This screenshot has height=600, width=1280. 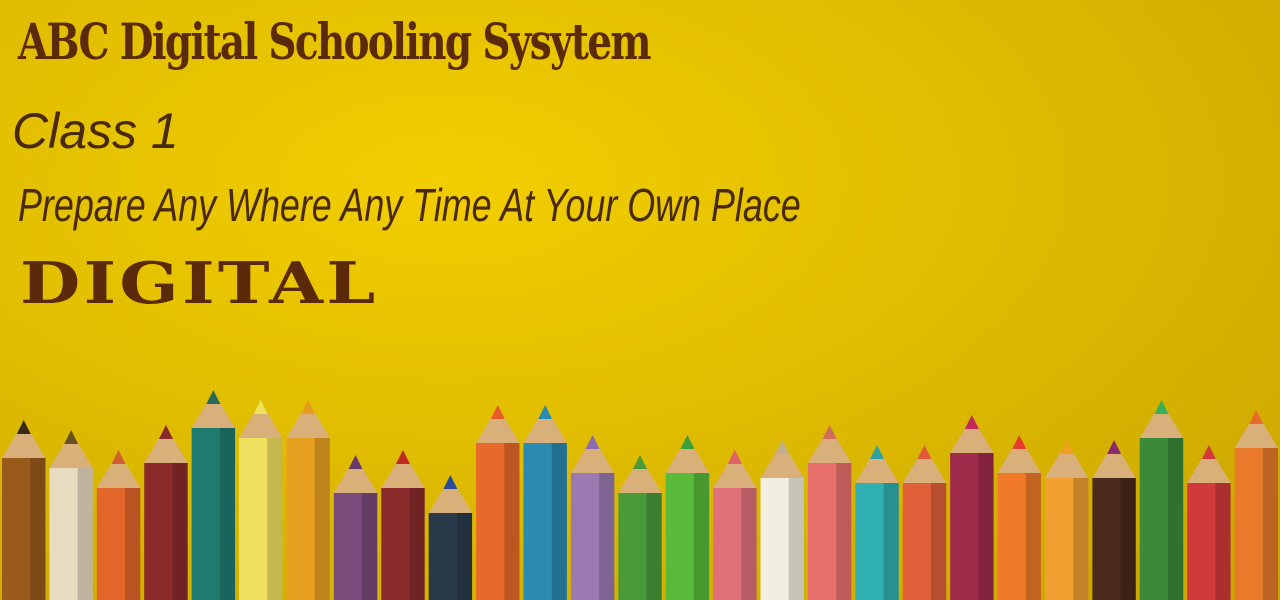 What do you see at coordinates (95, 131) in the screenshot?
I see `class-label: Class 1` at bounding box center [95, 131].